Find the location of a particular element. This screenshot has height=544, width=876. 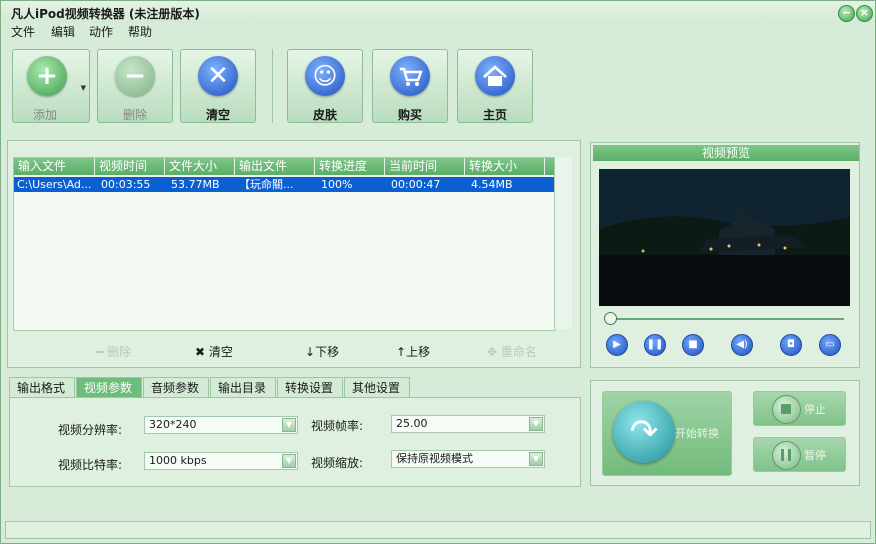

list-clear-button: ✖ 清空 is located at coordinates (214, 351).